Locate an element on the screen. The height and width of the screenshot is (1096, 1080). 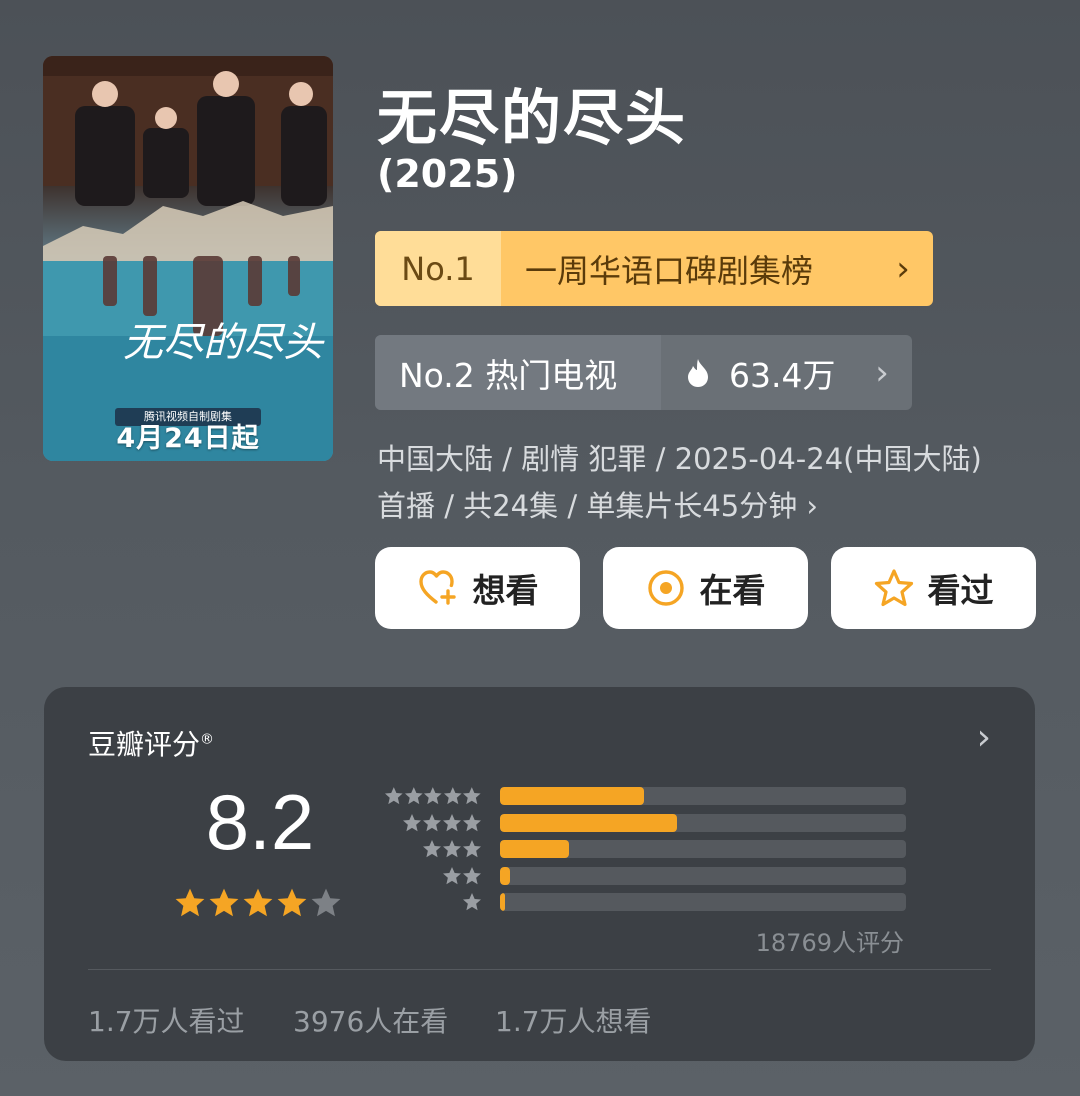
rating-title-text: 豆瓣评分 is located at coordinates (144, 744).